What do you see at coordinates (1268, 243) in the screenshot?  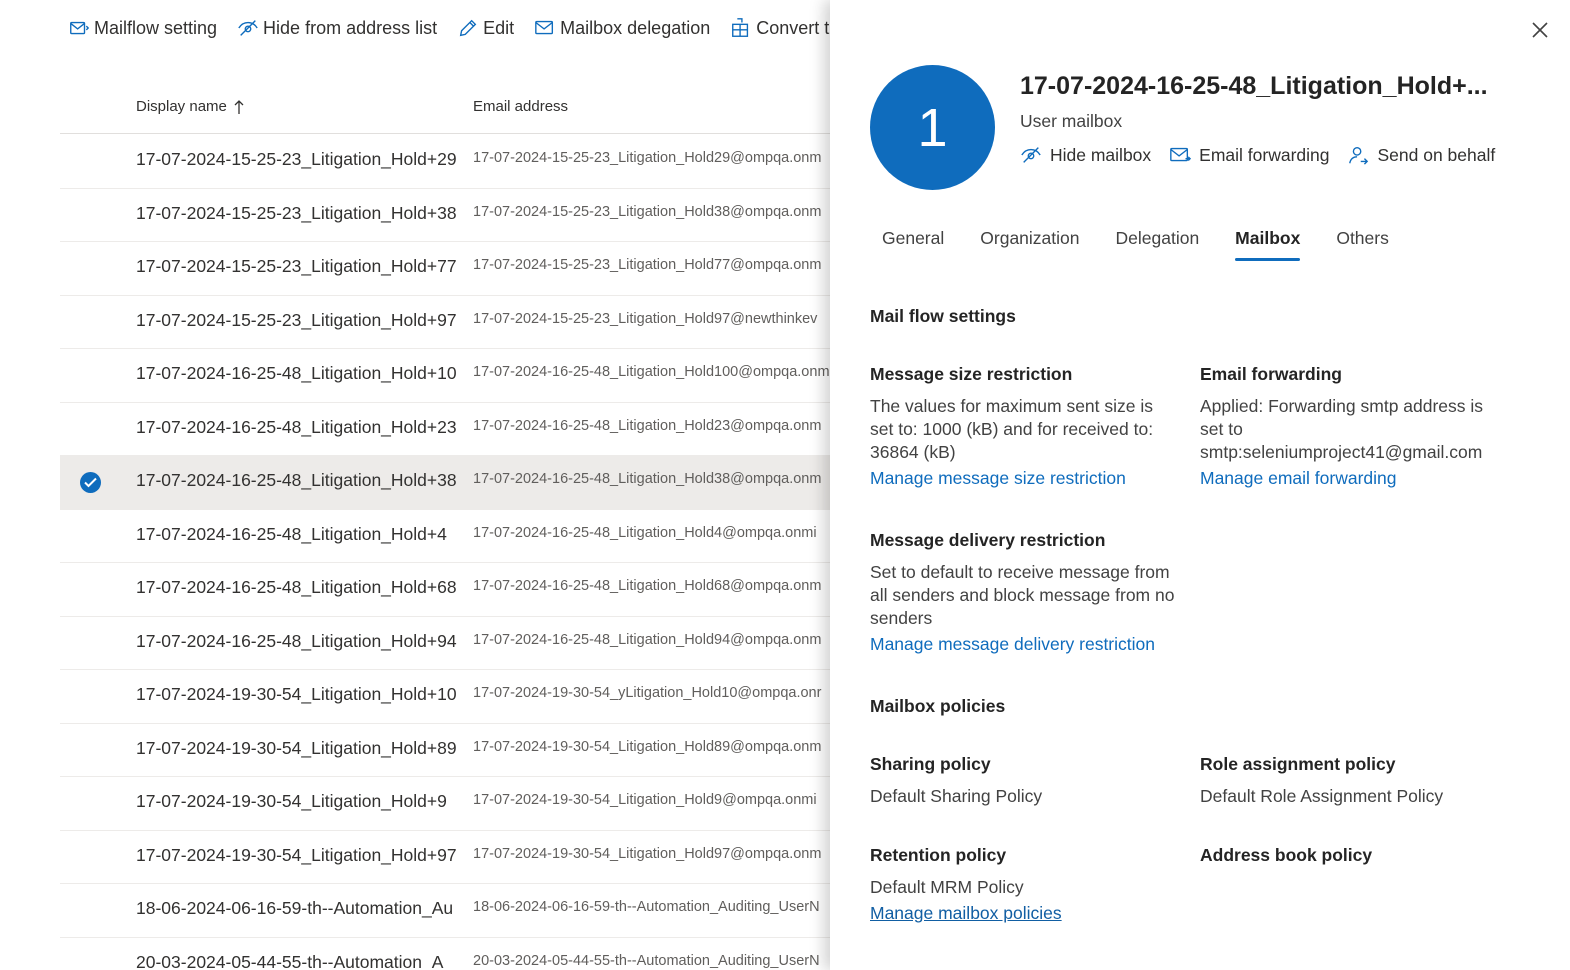 I see `tab-mailbox: Mailbox` at bounding box center [1268, 243].